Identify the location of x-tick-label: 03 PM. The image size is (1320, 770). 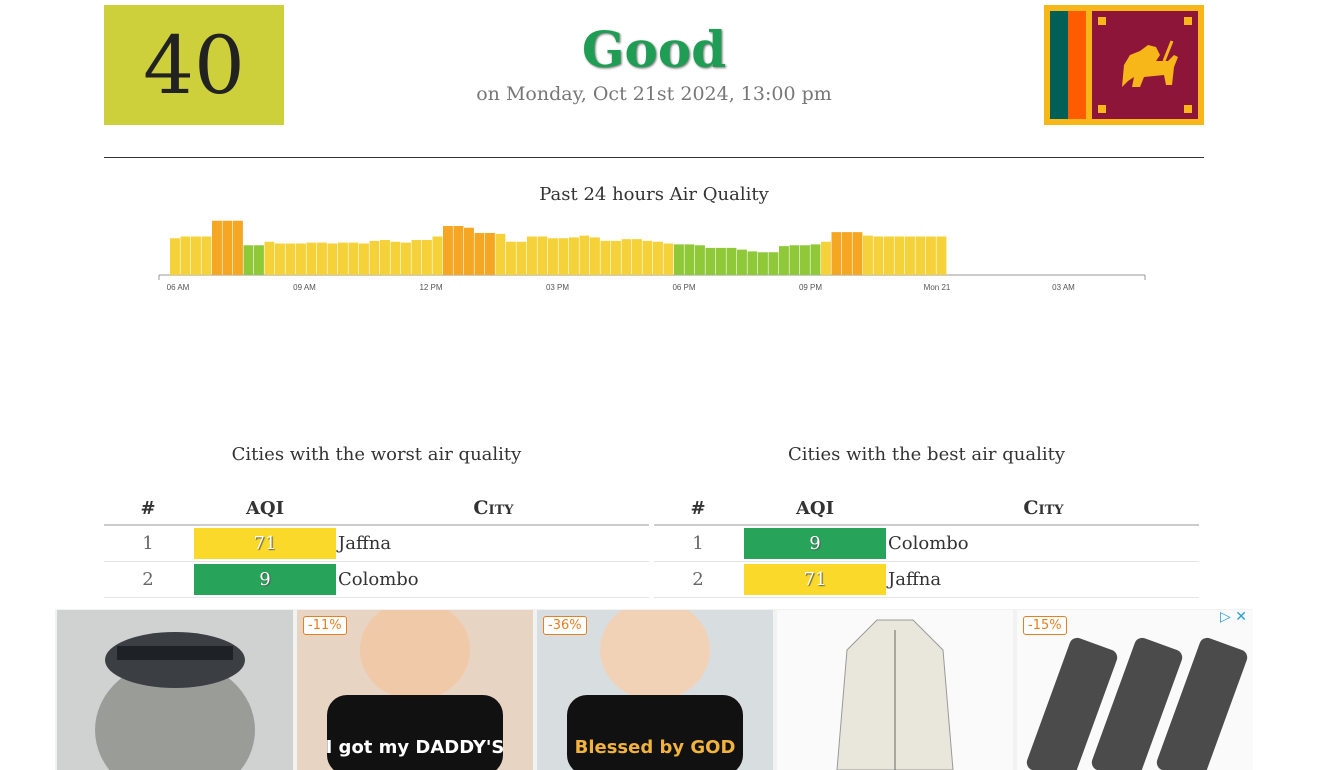
(557, 287).